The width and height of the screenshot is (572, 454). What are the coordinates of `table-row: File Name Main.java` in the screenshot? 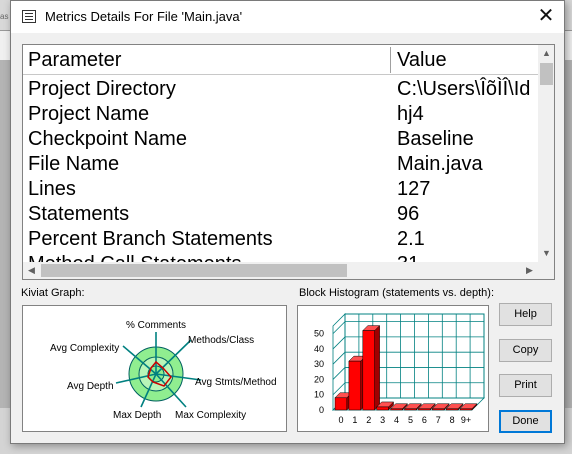 It's located at (280, 164).